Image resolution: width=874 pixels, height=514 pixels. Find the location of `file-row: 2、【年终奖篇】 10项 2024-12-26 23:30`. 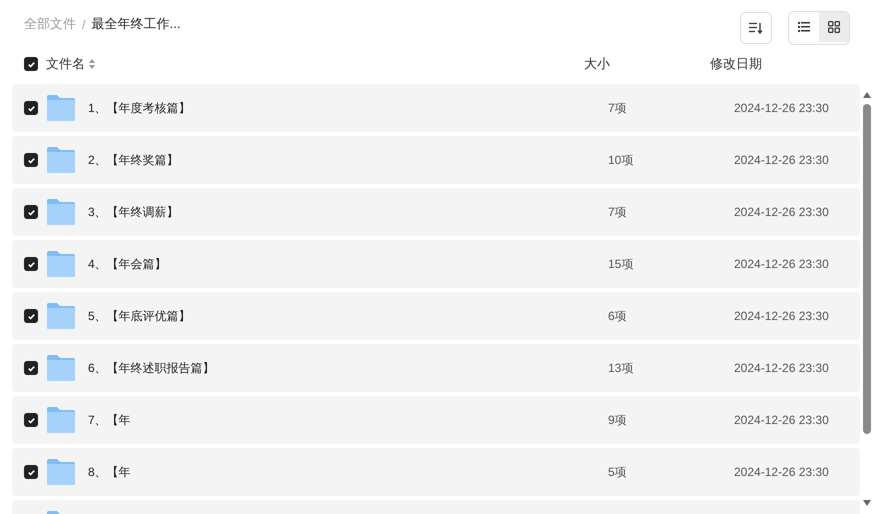

file-row: 2、【年终奖篇】 10项 2024-12-26 23:30 is located at coordinates (436, 160).